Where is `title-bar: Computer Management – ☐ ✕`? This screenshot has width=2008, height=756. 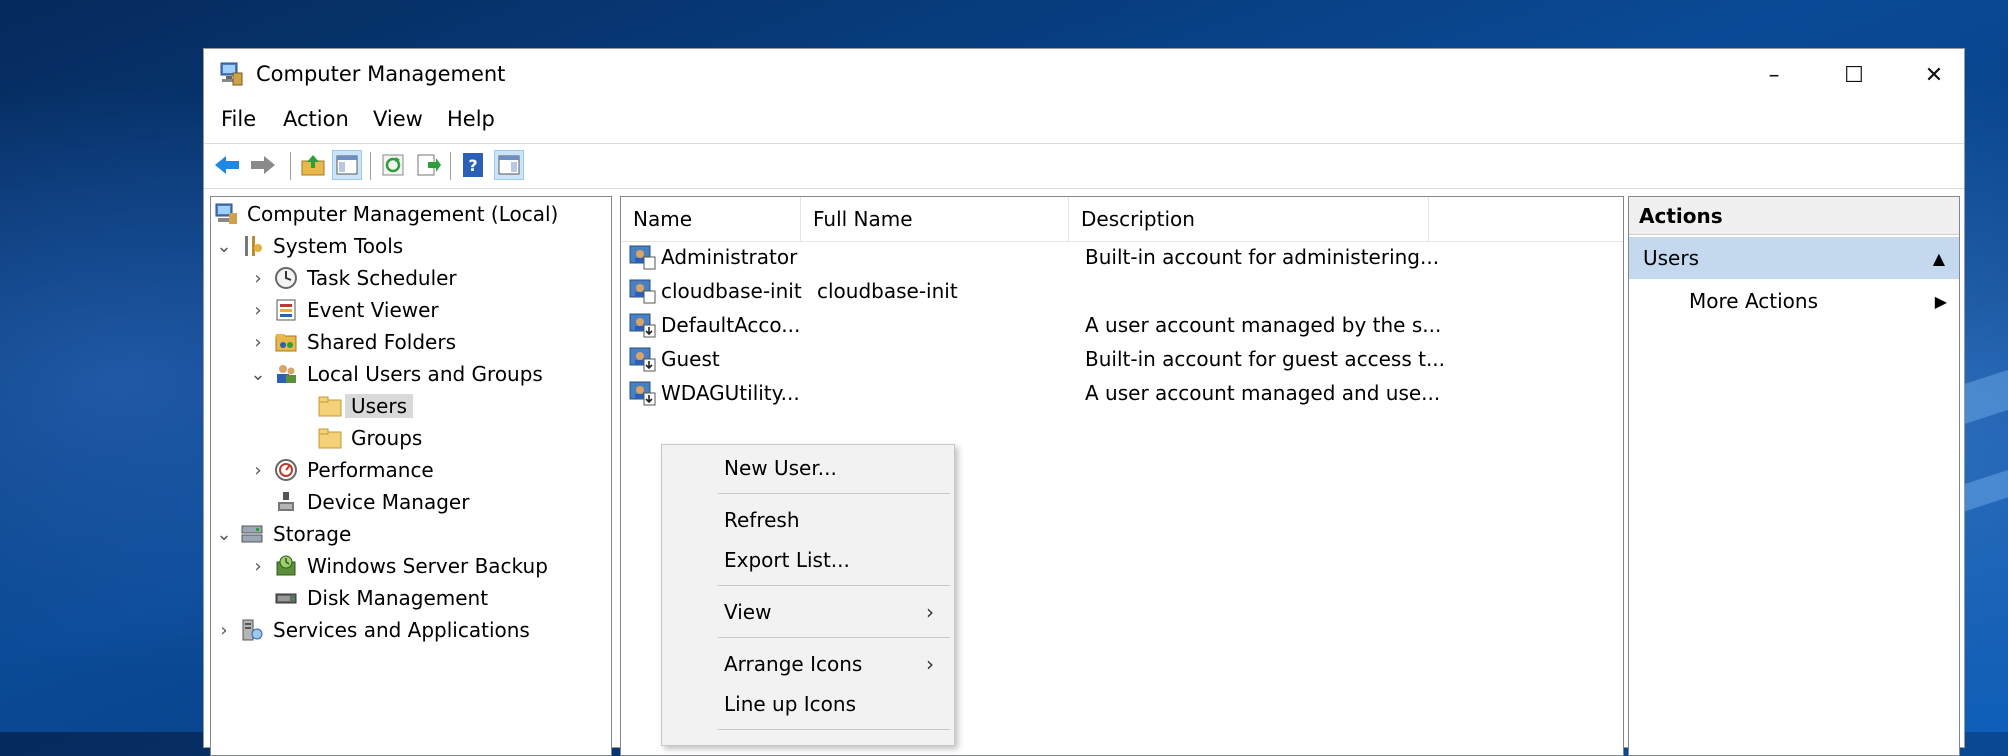 title-bar: Computer Management – ☐ ✕ is located at coordinates (1084, 75).